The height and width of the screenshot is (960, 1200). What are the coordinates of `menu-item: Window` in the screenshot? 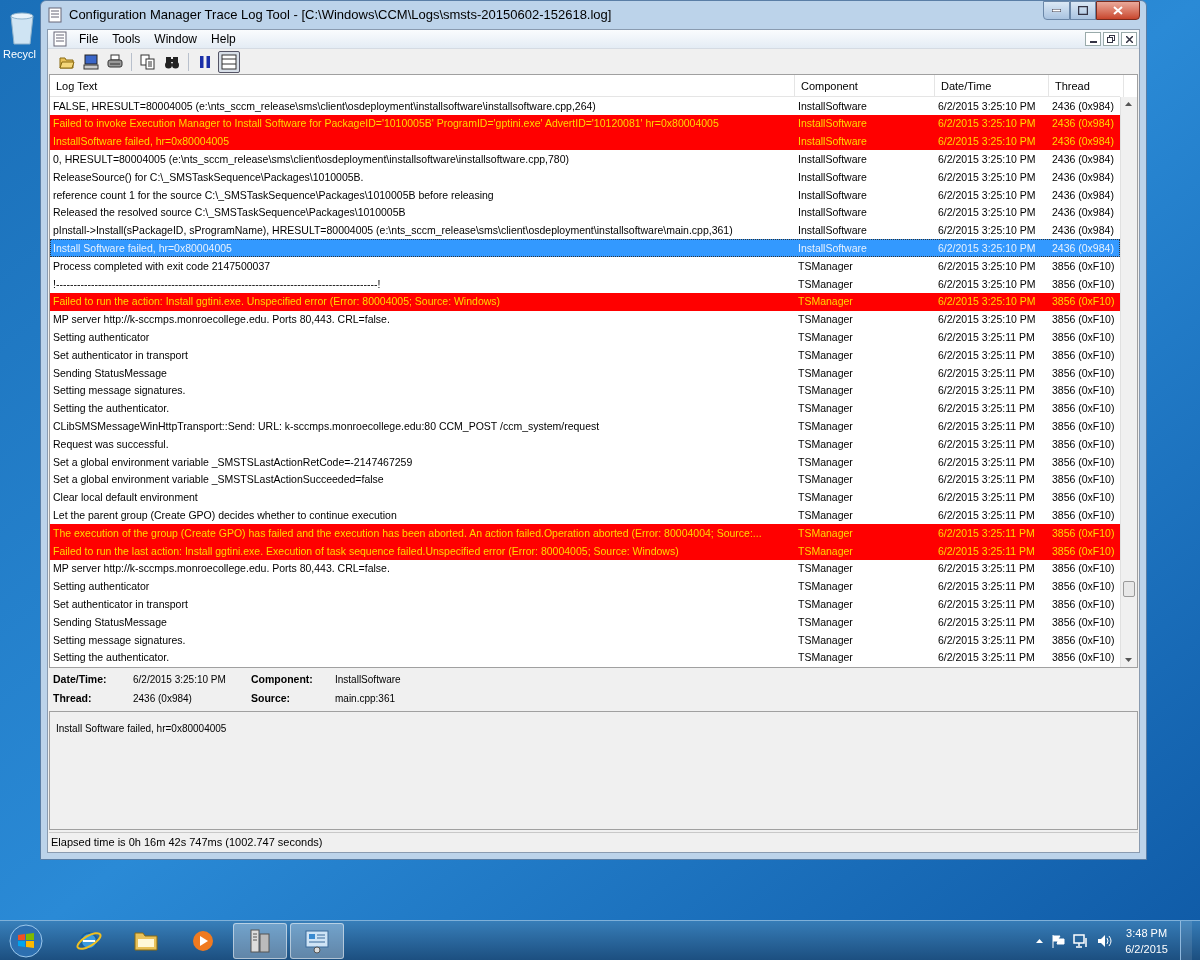 It's located at (176, 39).